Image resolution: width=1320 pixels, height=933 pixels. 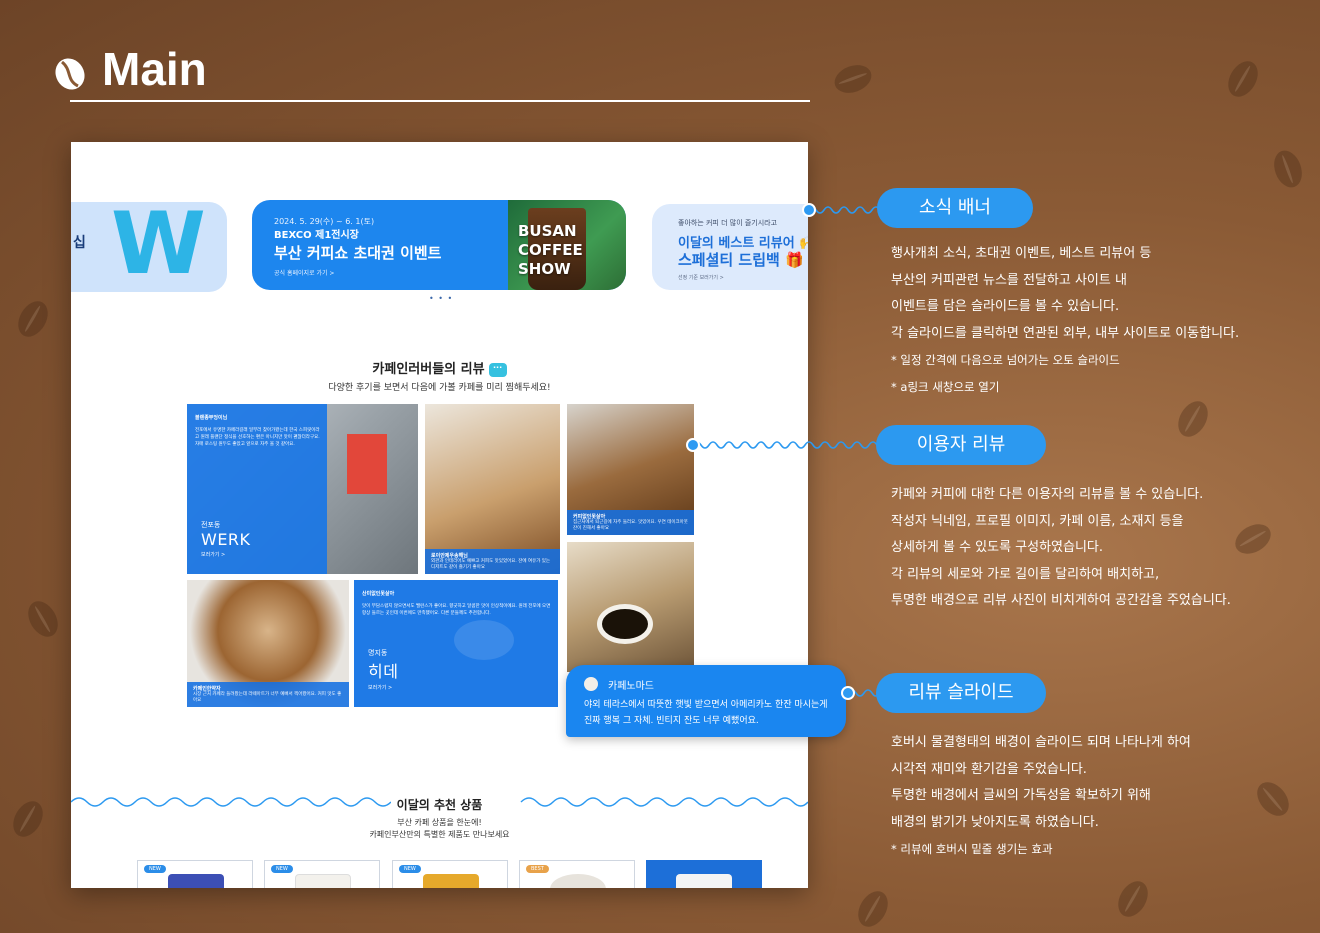 What do you see at coordinates (1021, 795) in the screenshot?
I see `desc-line: 투명한 배경에서 글씨의 가독성을 확보하기 위해` at bounding box center [1021, 795].